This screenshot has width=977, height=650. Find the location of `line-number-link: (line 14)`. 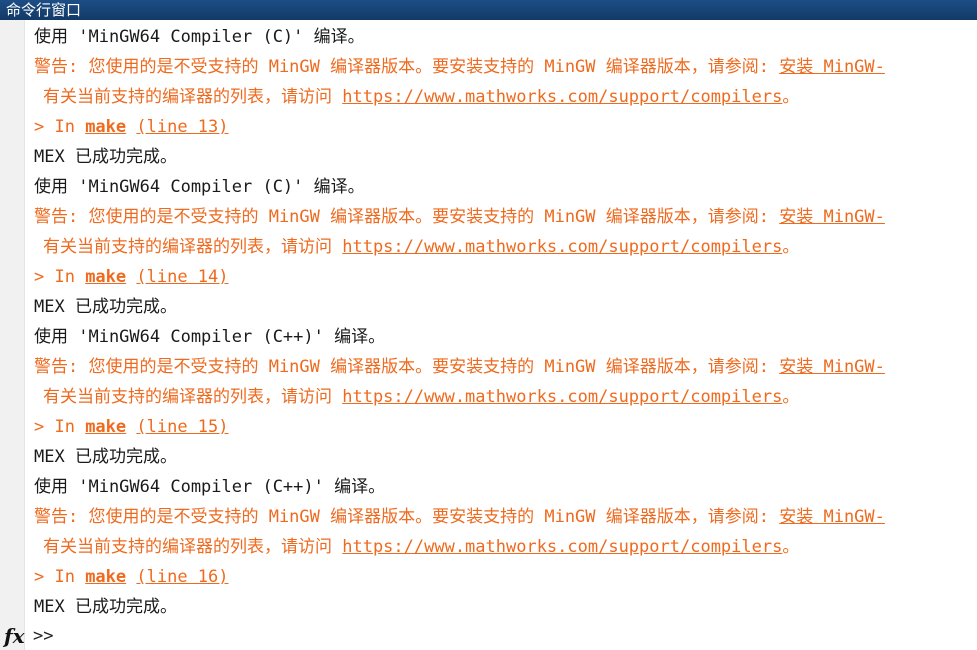

line-number-link: (line 14) is located at coordinates (182, 277).